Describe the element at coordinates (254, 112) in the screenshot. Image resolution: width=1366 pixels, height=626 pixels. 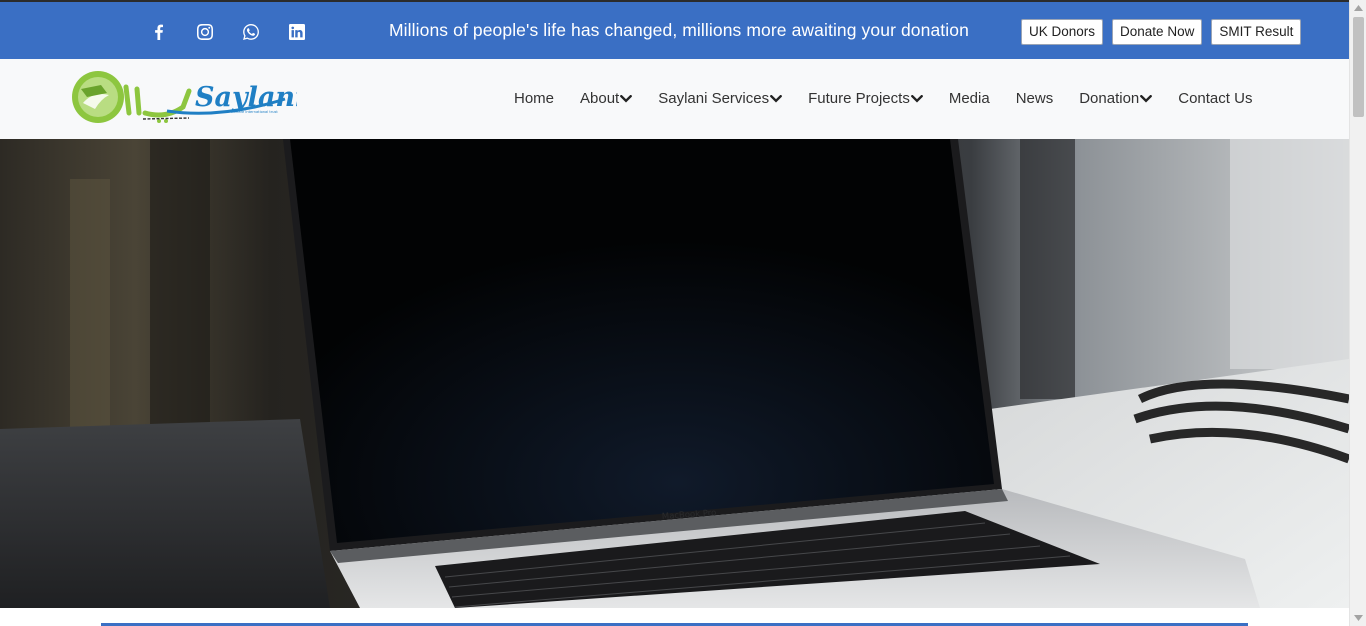
I see `logo-subtext: welfare international trust` at that location.